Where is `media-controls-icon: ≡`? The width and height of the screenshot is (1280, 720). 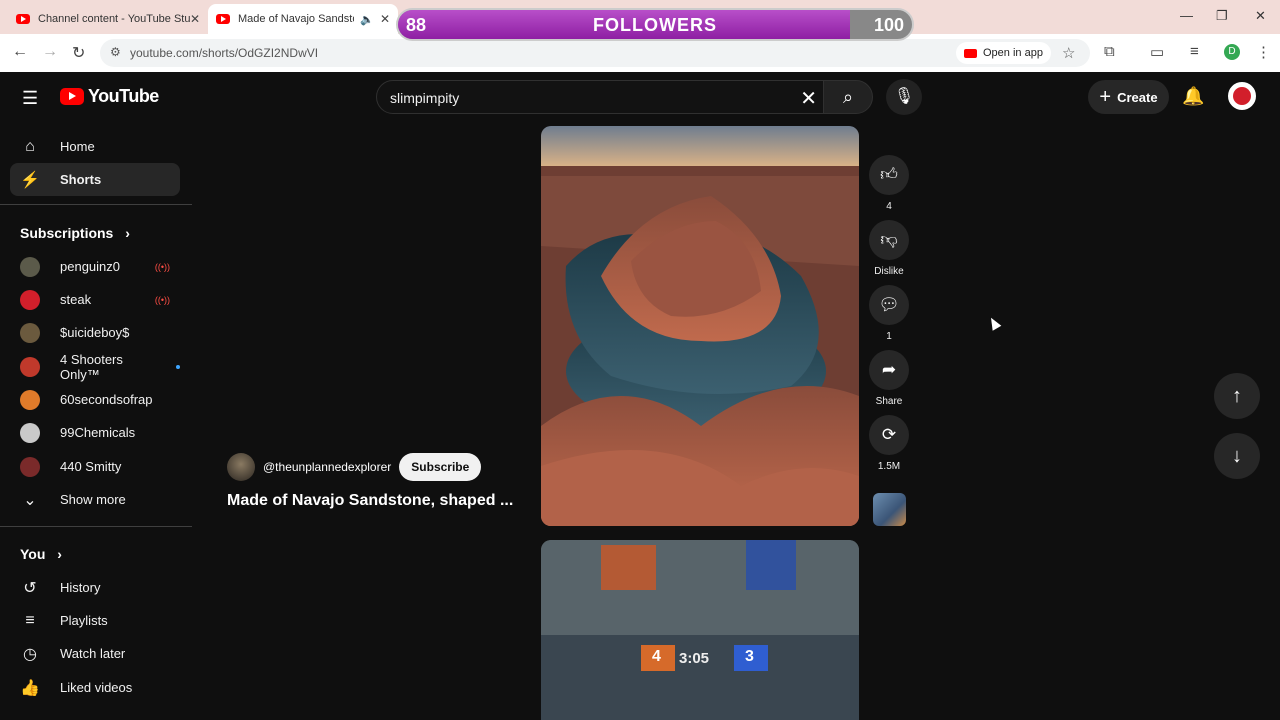 media-controls-icon: ≡ is located at coordinates (1194, 51).